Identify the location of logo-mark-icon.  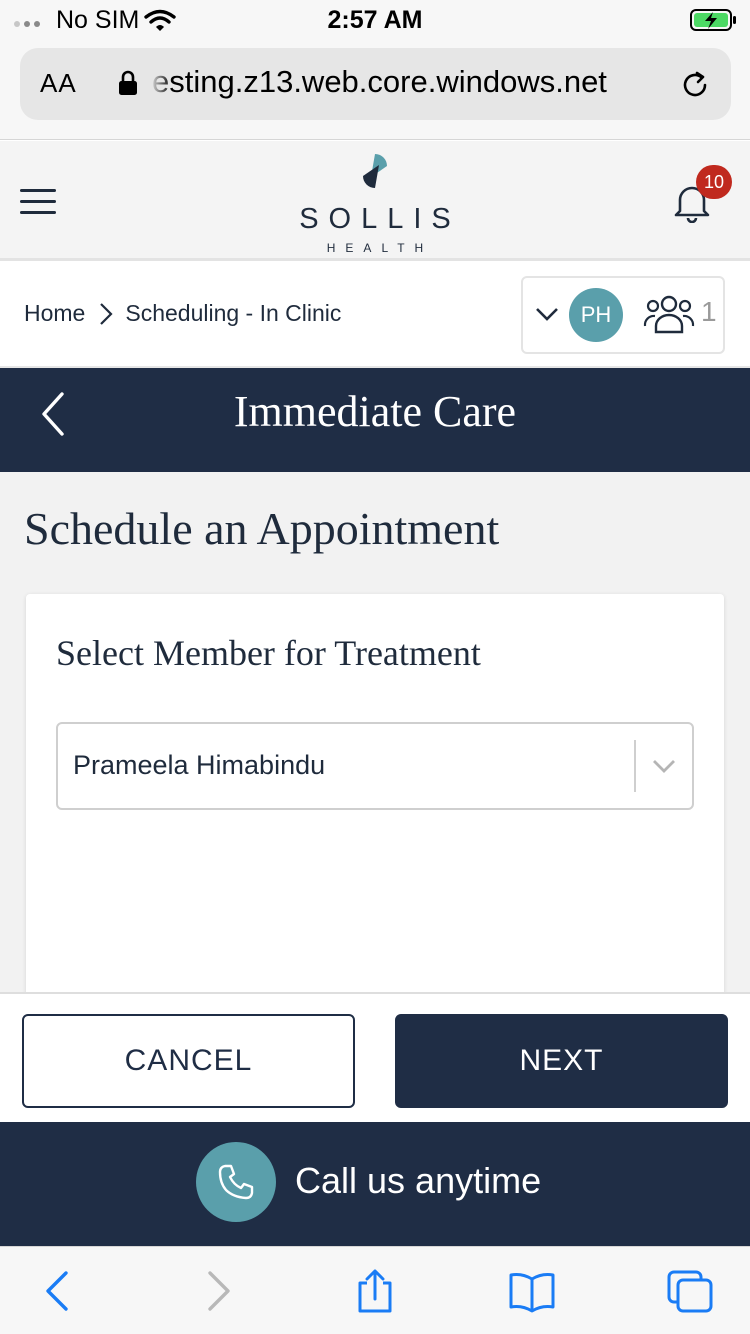
(375, 171).